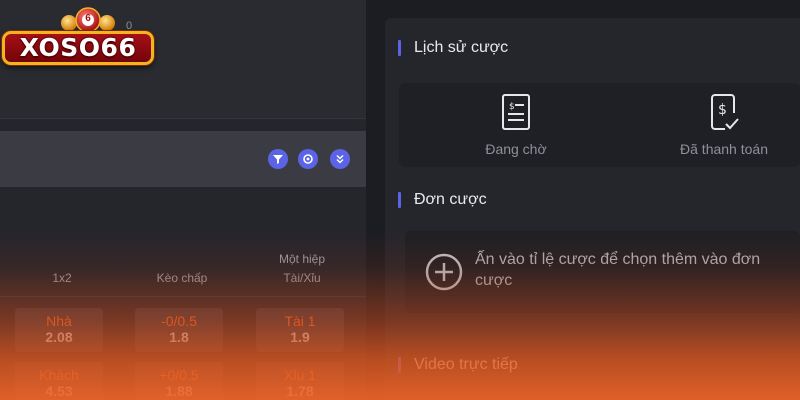 Image resolution: width=800 pixels, height=400 pixels. I want to click on odd-value: 1.8, so click(179, 337).